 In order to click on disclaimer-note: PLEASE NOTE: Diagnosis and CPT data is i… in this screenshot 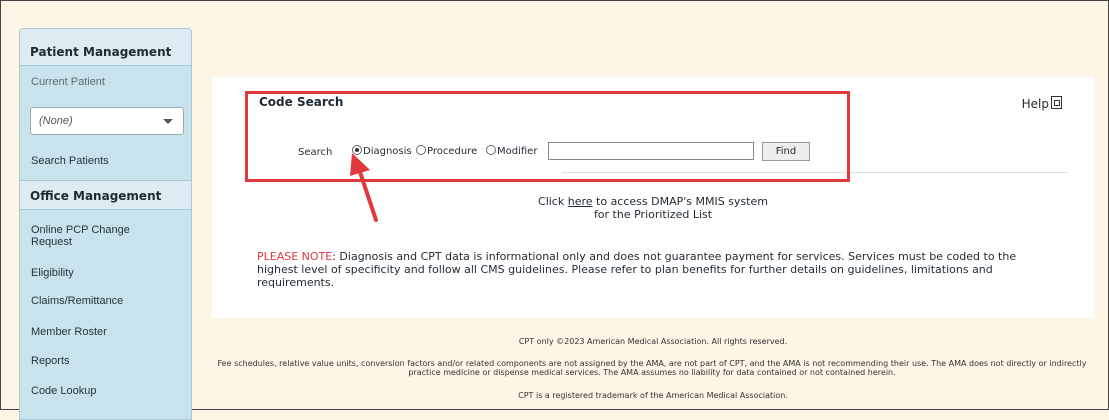, I will do `click(657, 269)`.